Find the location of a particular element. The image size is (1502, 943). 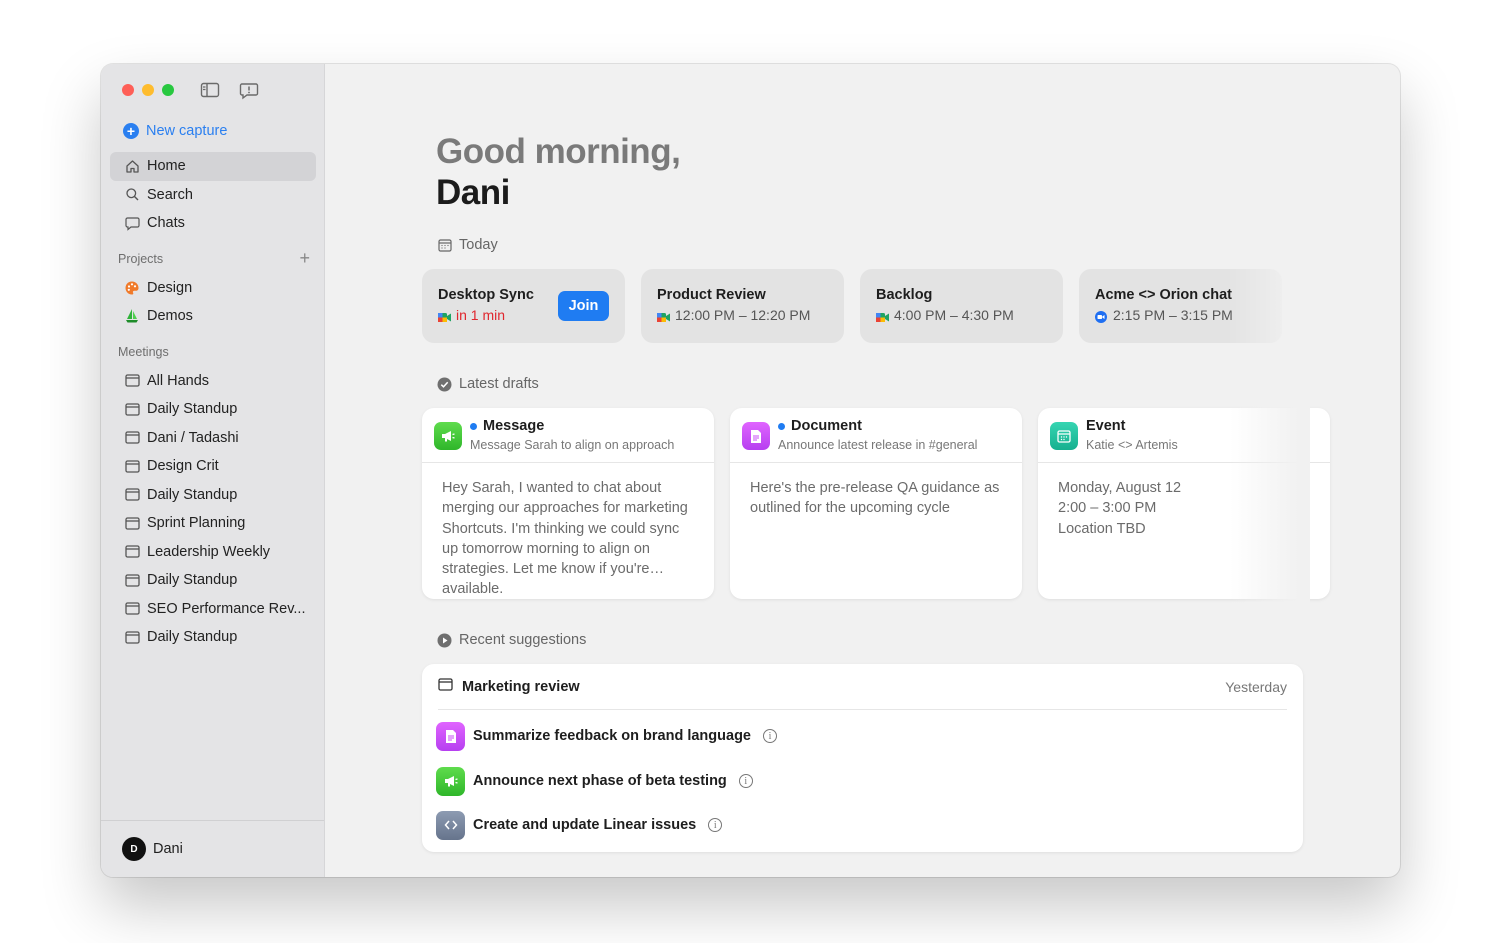

drafts-section-title: Latest drafts is located at coordinates (488, 384).